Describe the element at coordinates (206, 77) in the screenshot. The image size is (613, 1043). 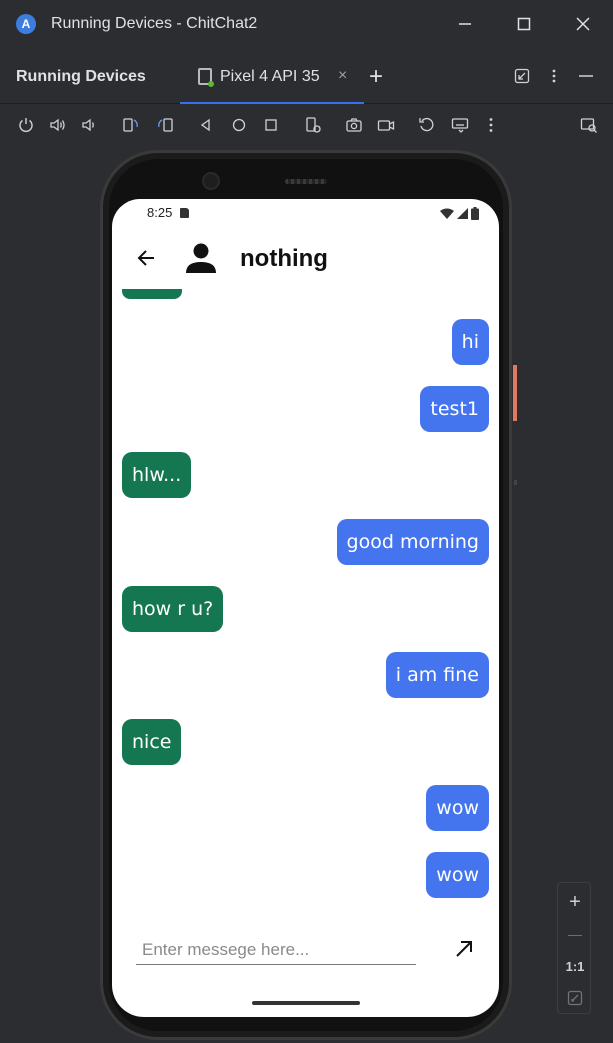
I see `device-running-icon` at that location.